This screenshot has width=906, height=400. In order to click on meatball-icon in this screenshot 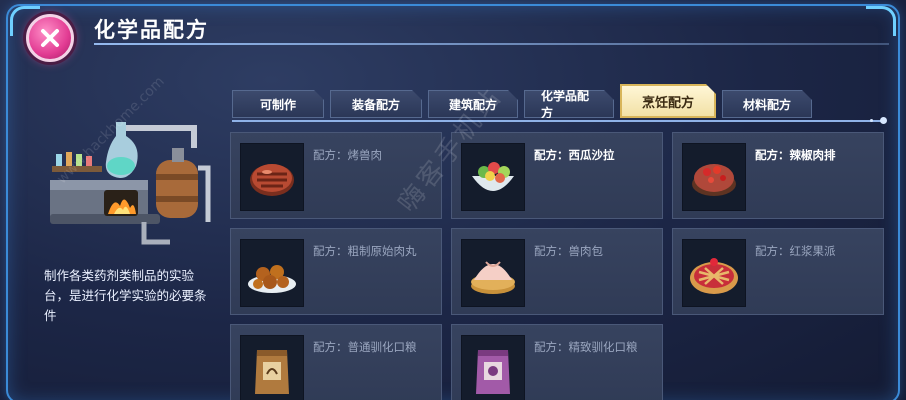, I will do `click(272, 279)`.